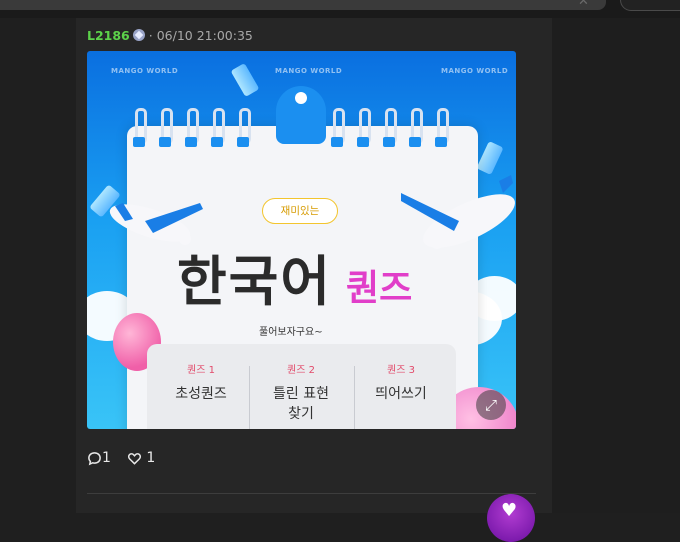 The height and width of the screenshot is (542, 680). I want to click on quiz-item: 퀀즈 3 띄어쓰기, so click(401, 382).